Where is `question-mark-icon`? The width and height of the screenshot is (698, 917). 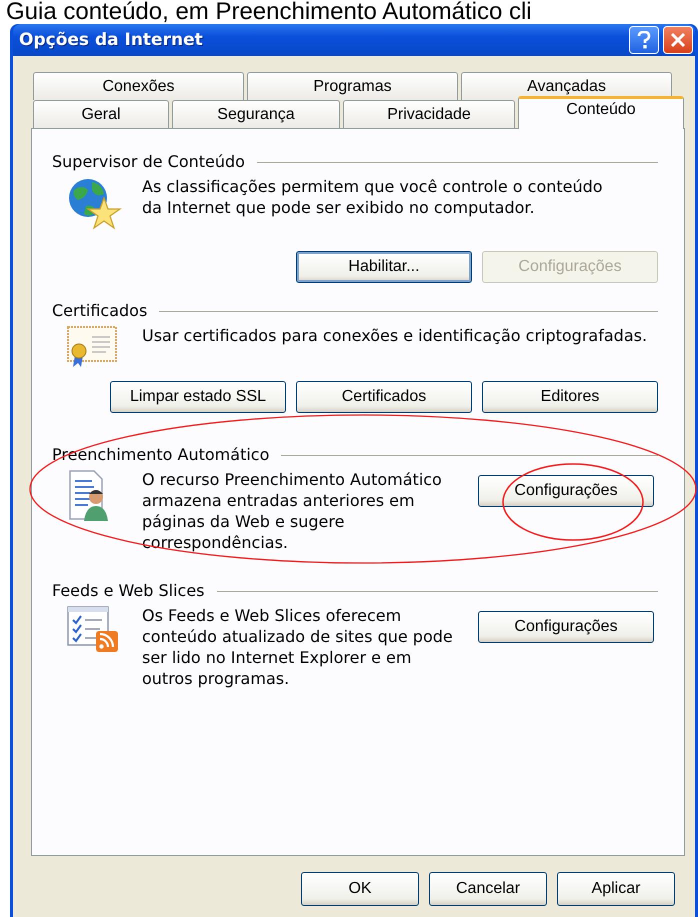
question-mark-icon is located at coordinates (644, 40).